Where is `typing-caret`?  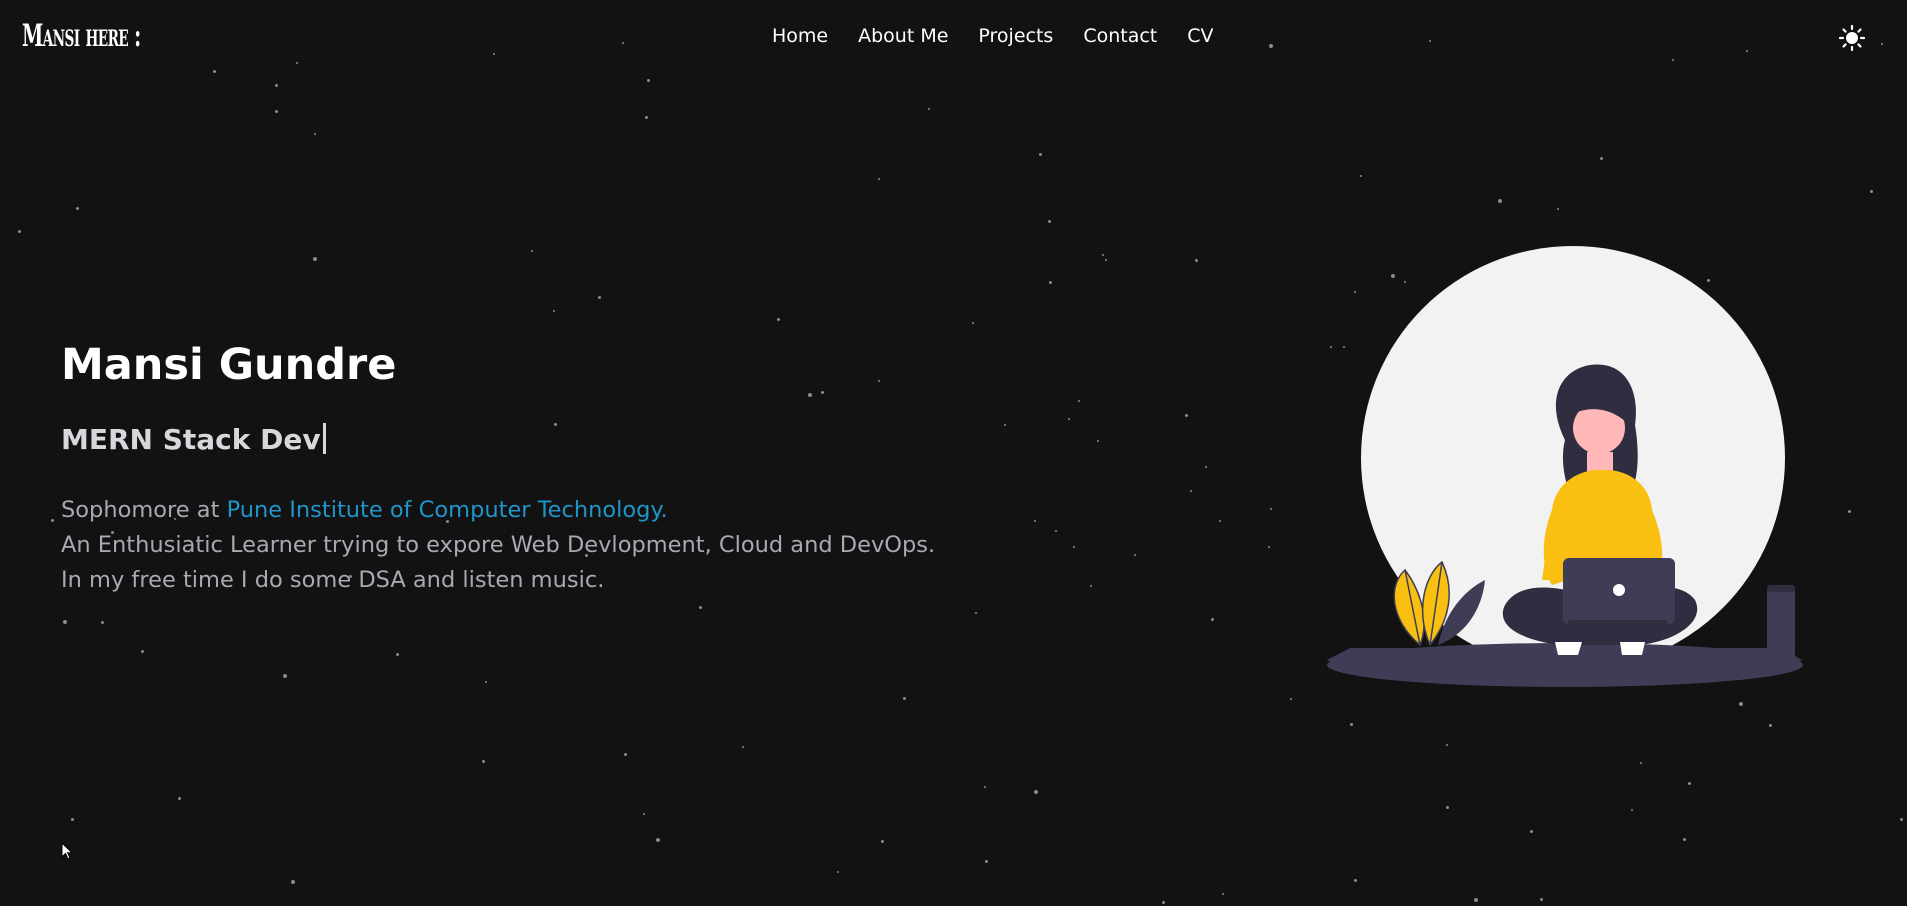
typing-caret is located at coordinates (324, 438).